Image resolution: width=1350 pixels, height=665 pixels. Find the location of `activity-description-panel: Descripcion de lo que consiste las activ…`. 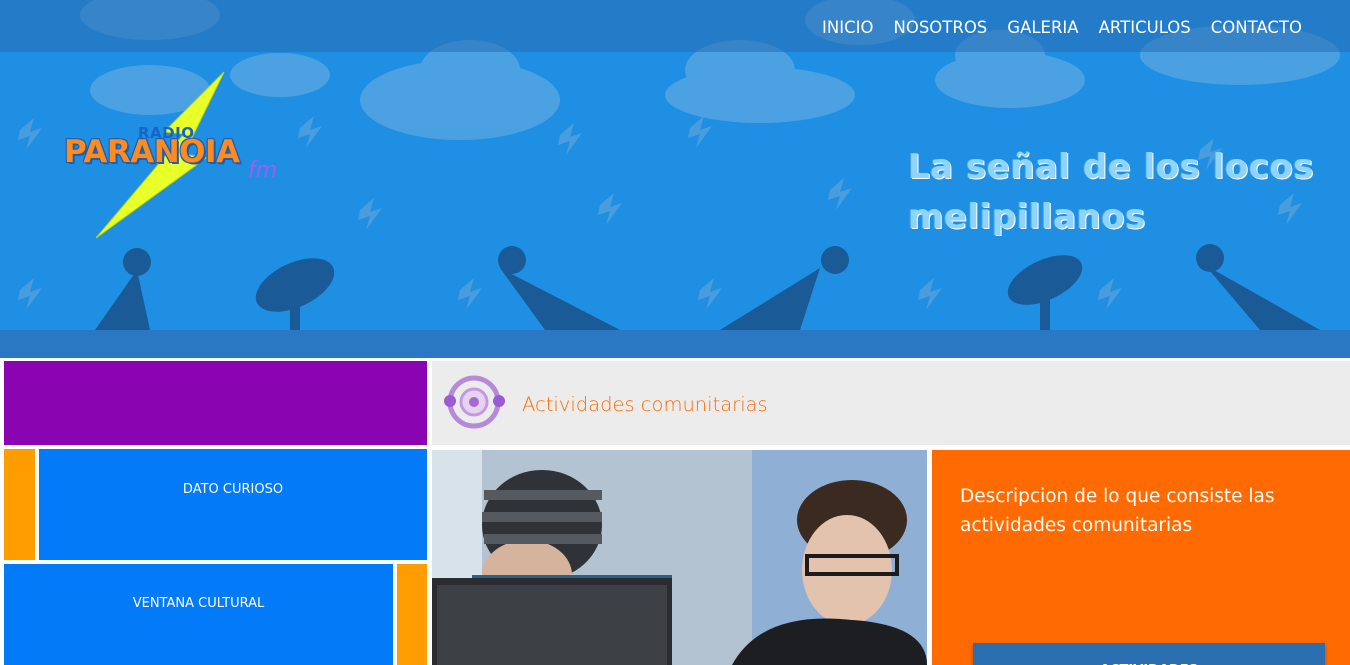

activity-description-panel: Descripcion de lo que consiste las activ… is located at coordinates (1141, 557).